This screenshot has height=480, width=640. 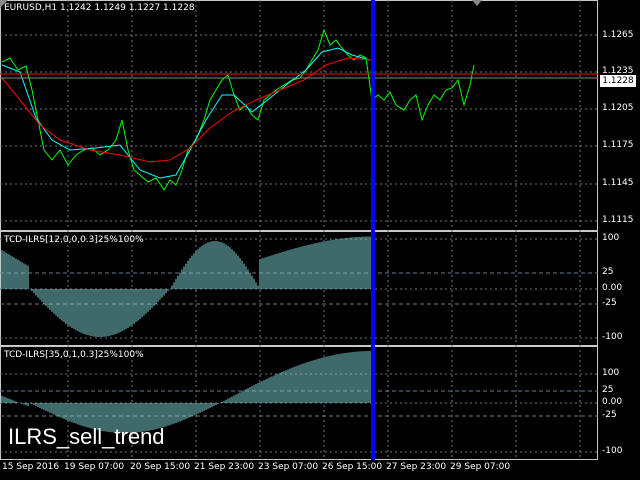 I want to click on shift-arrow-icon, so click(x=477, y=3).